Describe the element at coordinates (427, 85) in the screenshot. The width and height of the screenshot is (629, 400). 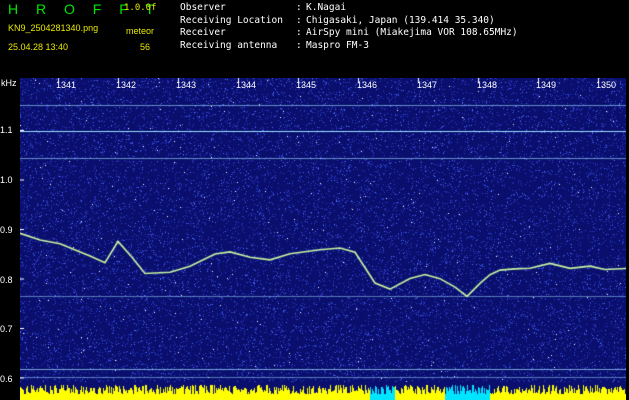
I see `x-tick-1347: 1347` at that location.